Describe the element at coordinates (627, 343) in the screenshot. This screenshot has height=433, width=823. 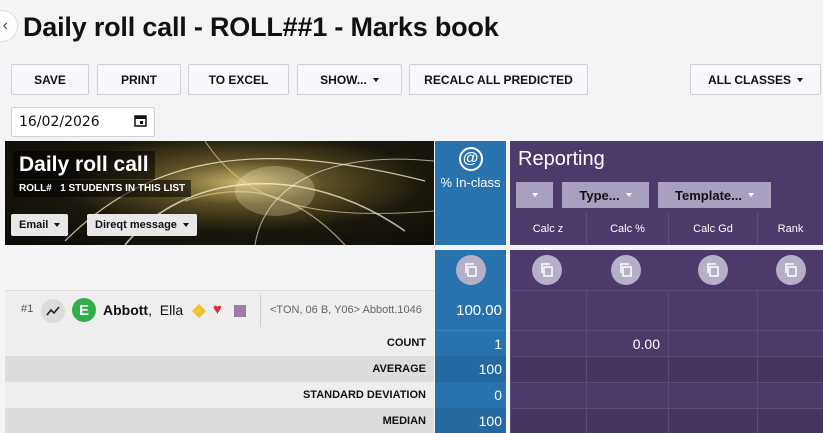
I see `stat-calc-pct: 0.00` at that location.